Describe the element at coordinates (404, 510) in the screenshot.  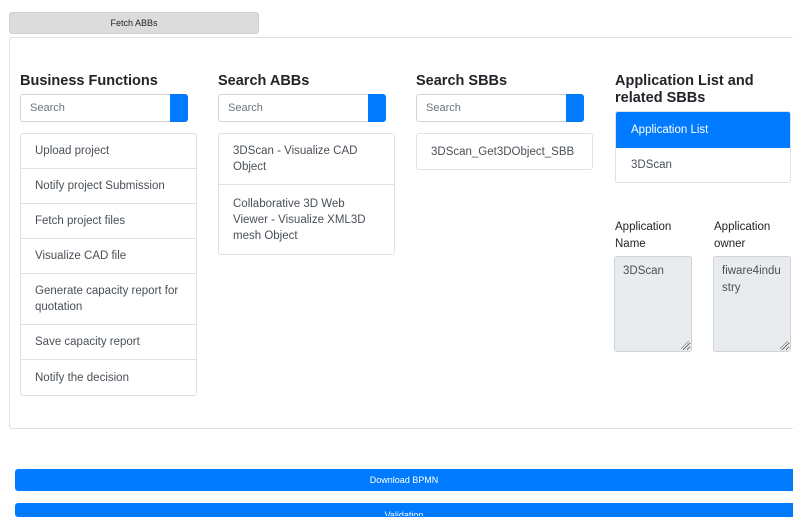
I see `validation-button: Validation` at that location.